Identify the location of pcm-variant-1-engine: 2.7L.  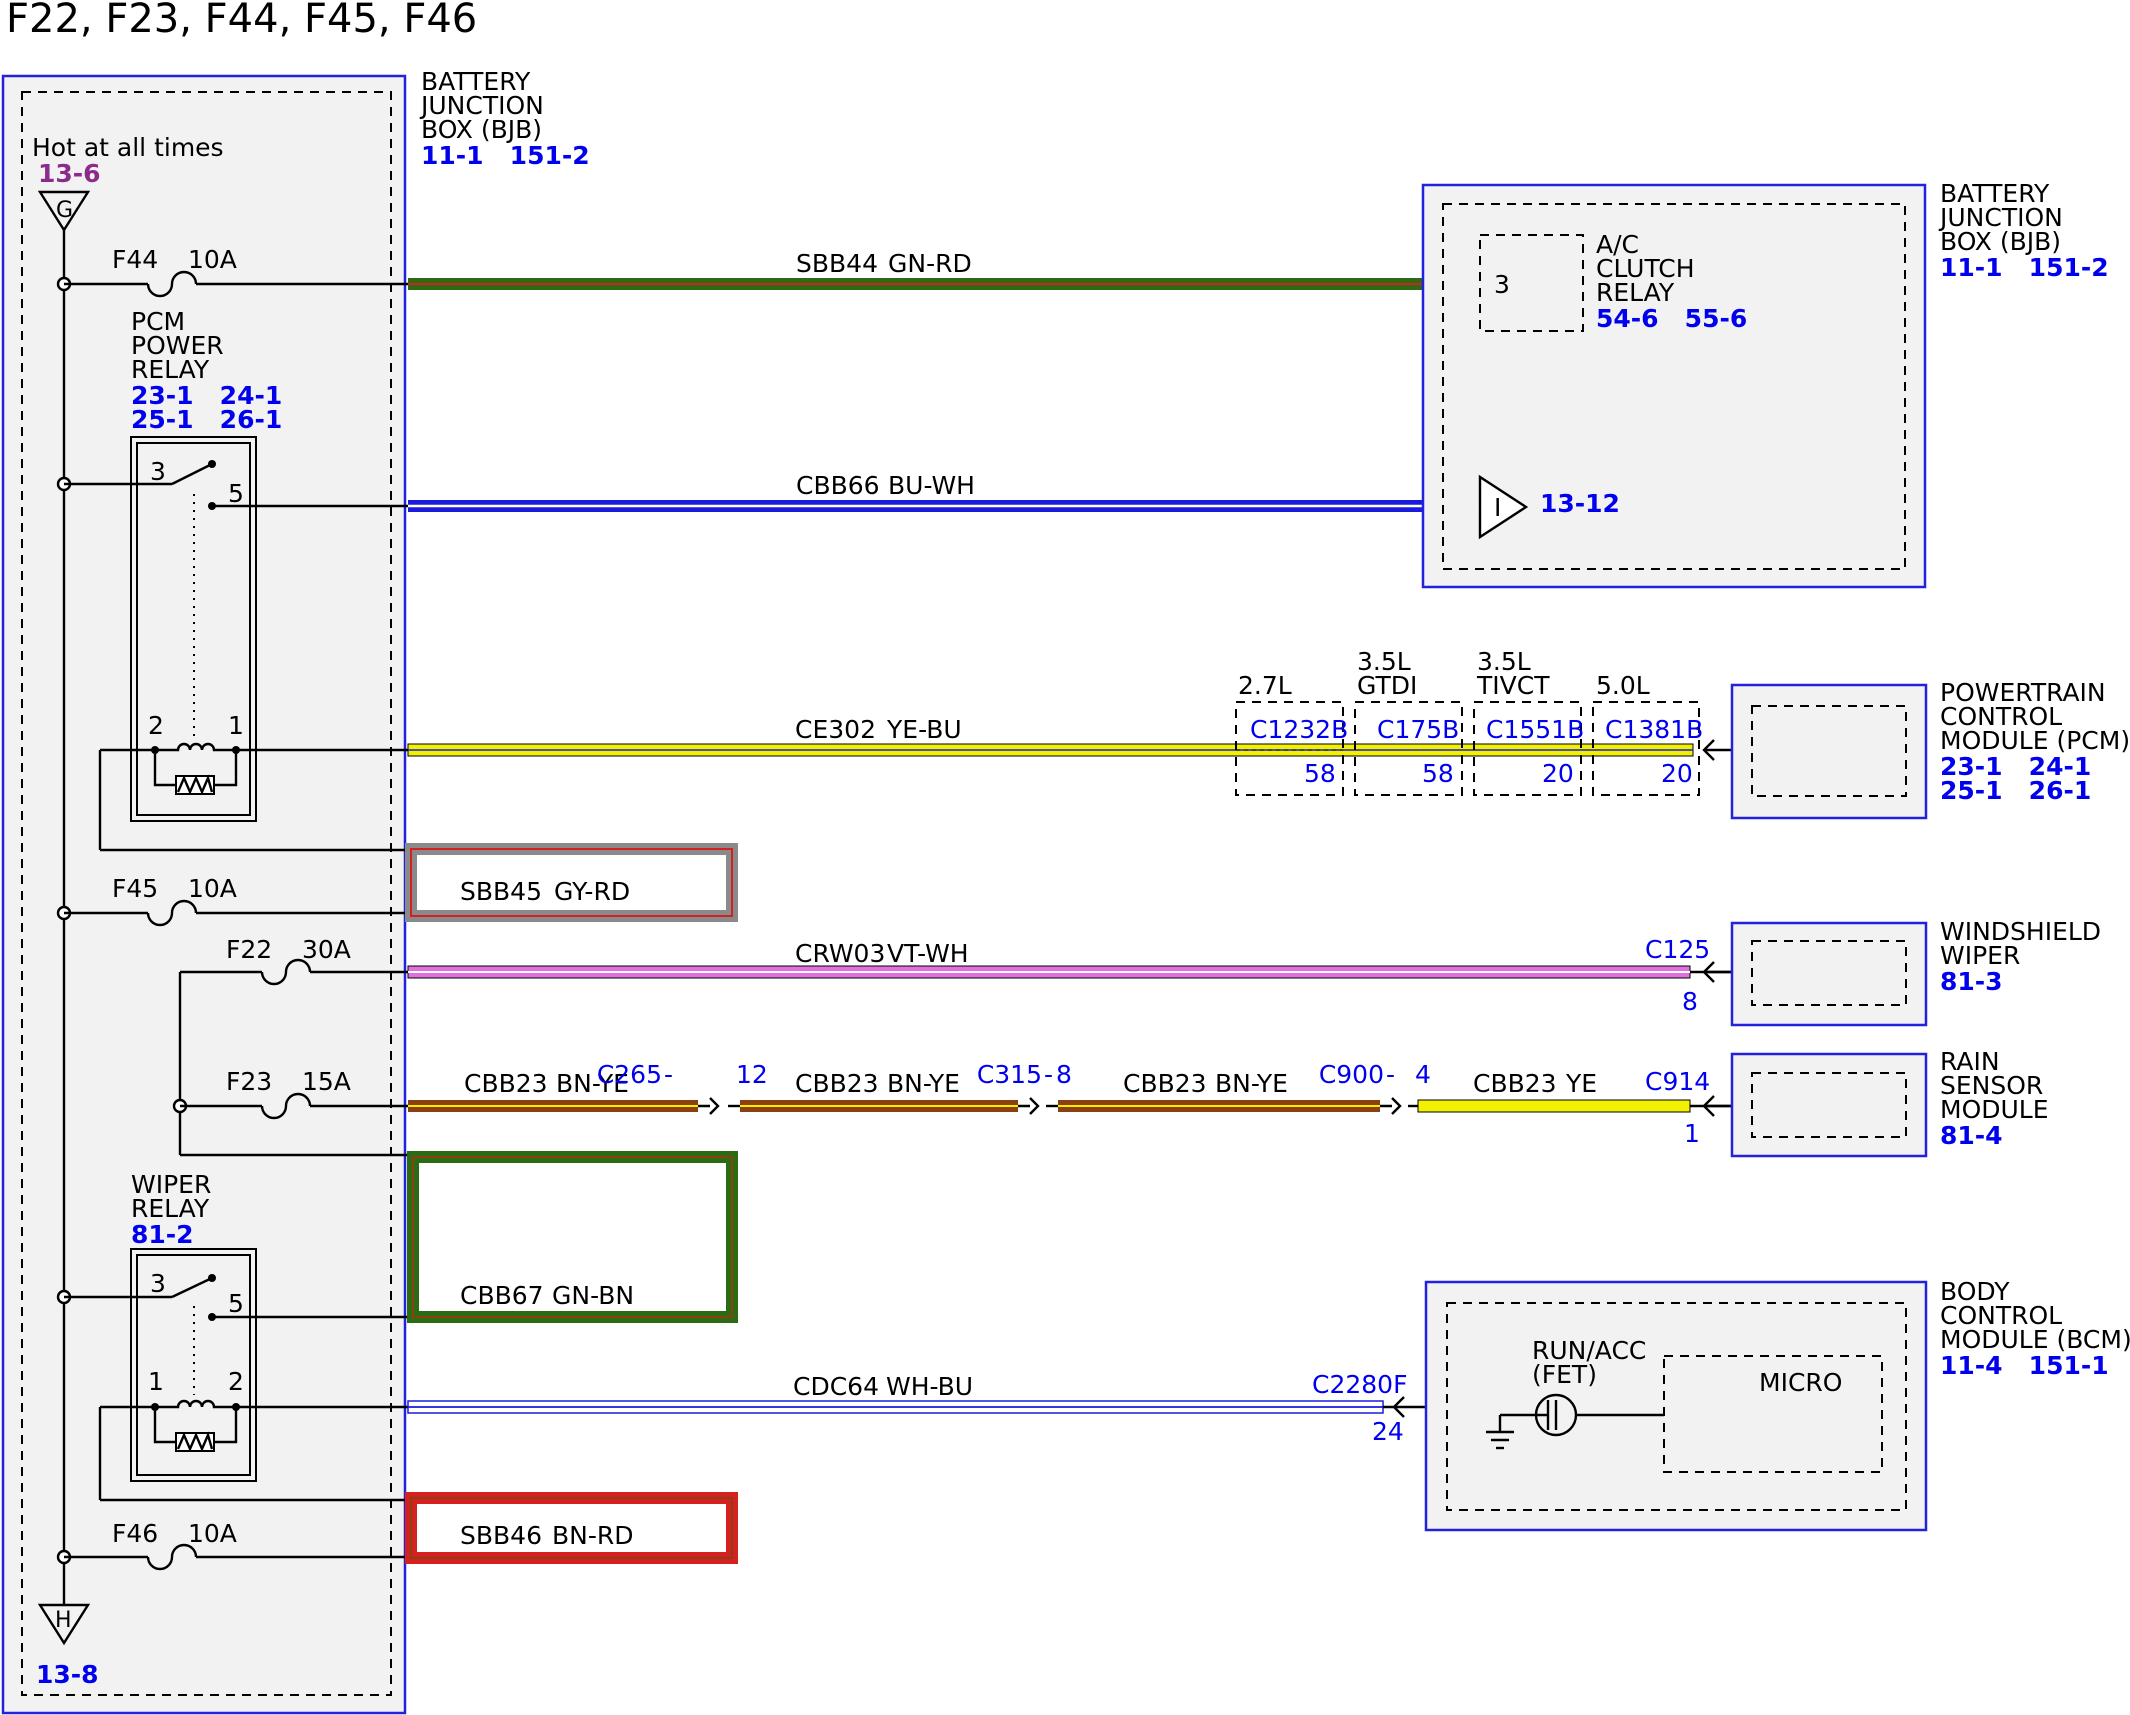
(1265, 685).